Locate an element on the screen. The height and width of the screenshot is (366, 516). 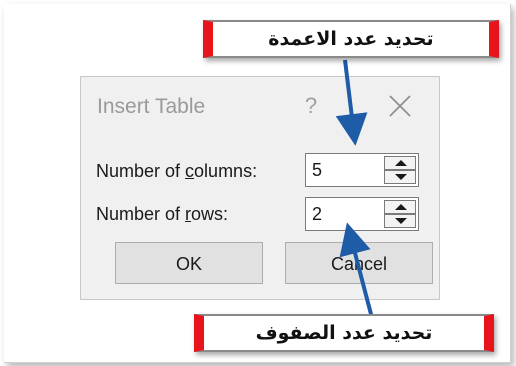
rows-callout-text: تحديد عدد الصفوف is located at coordinates (344, 333).